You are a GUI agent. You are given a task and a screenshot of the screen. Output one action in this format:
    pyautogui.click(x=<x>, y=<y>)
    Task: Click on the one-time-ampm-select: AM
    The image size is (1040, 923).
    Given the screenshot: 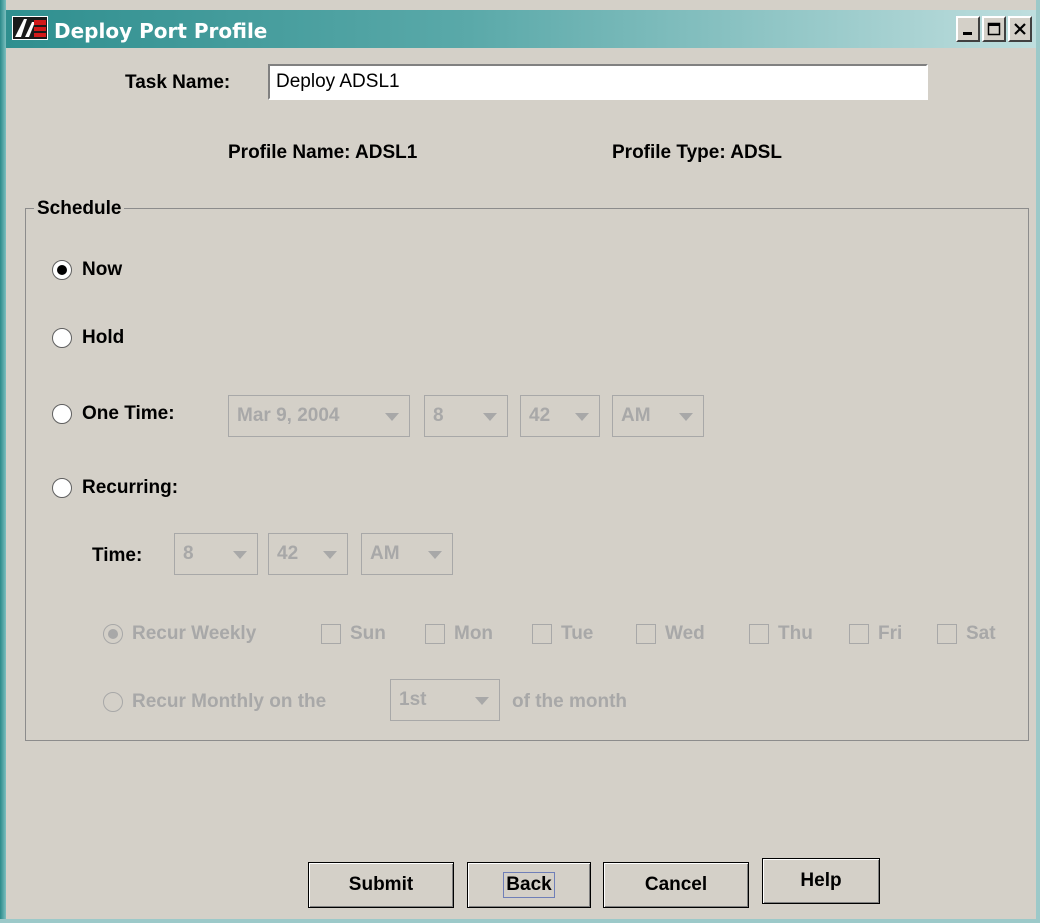 What is the action you would take?
    pyautogui.click(x=658, y=416)
    